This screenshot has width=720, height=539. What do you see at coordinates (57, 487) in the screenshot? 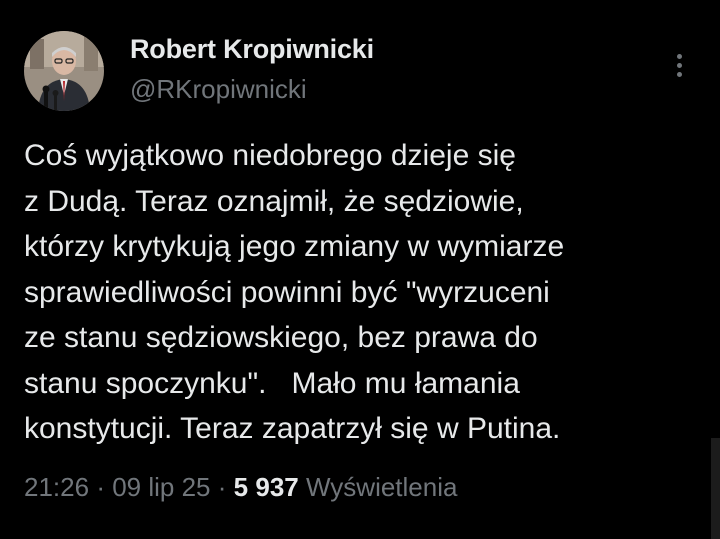
I see `tweet-time: 21:26` at bounding box center [57, 487].